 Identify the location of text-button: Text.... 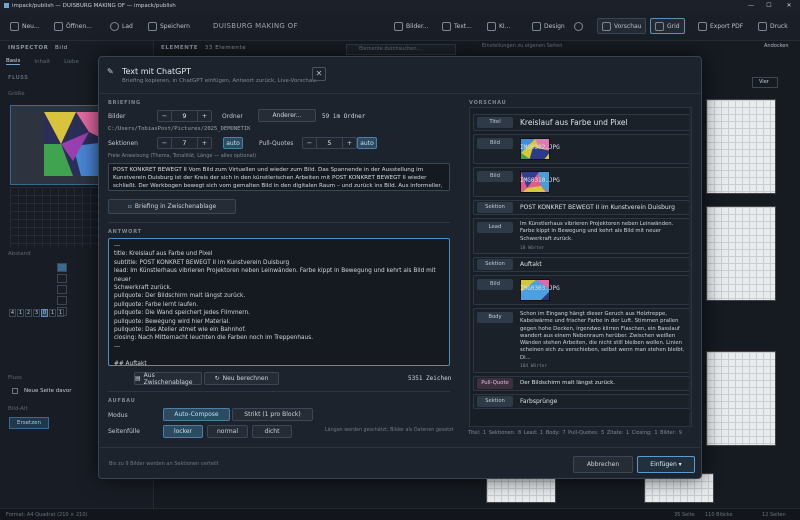
(457, 26).